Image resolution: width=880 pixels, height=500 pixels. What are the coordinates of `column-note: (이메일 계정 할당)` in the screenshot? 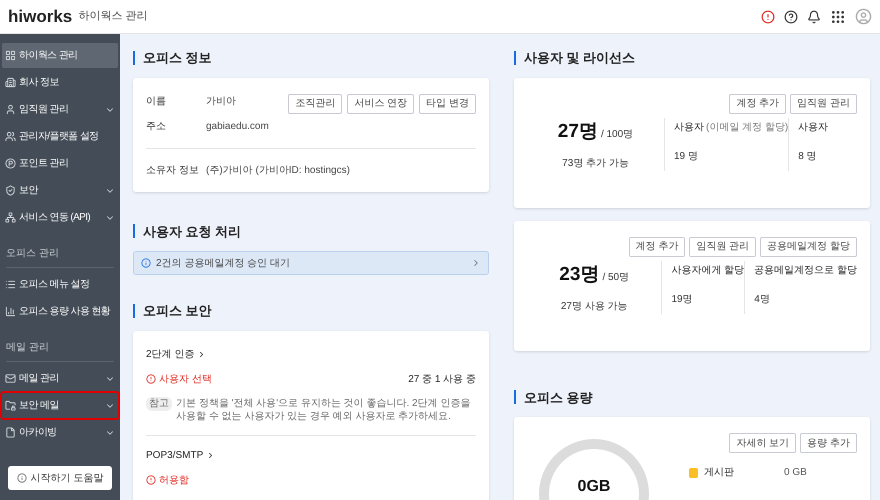 It's located at (747, 127).